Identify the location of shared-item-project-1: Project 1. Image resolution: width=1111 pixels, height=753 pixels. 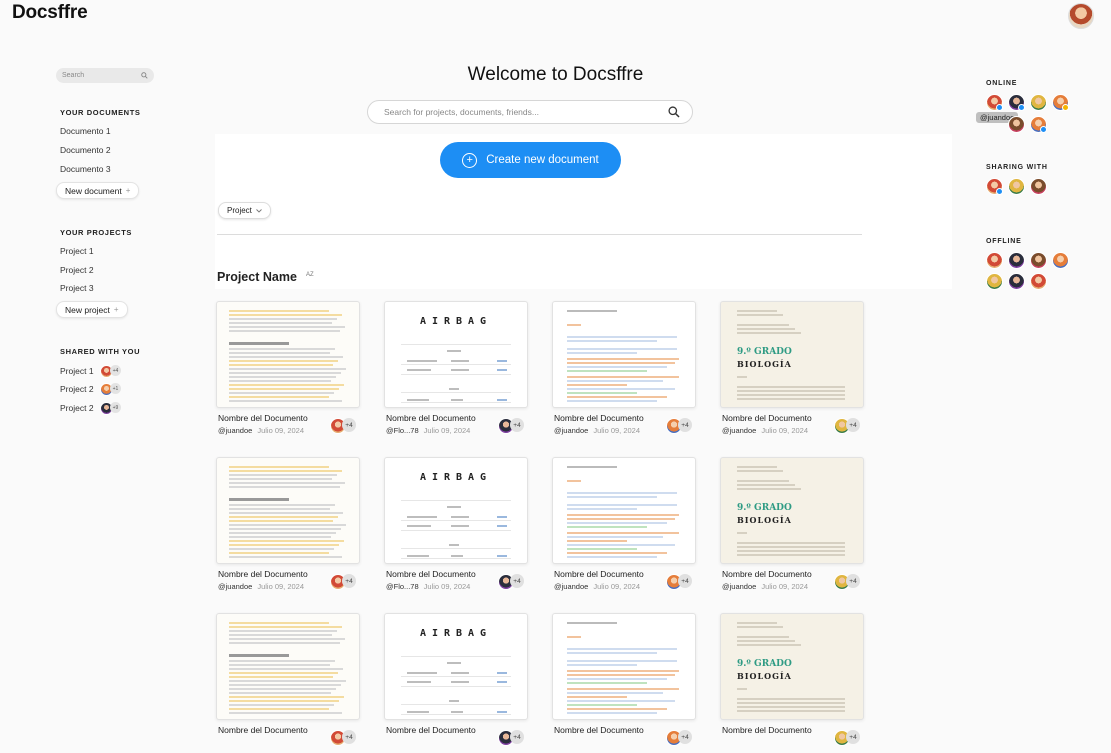
(77, 371).